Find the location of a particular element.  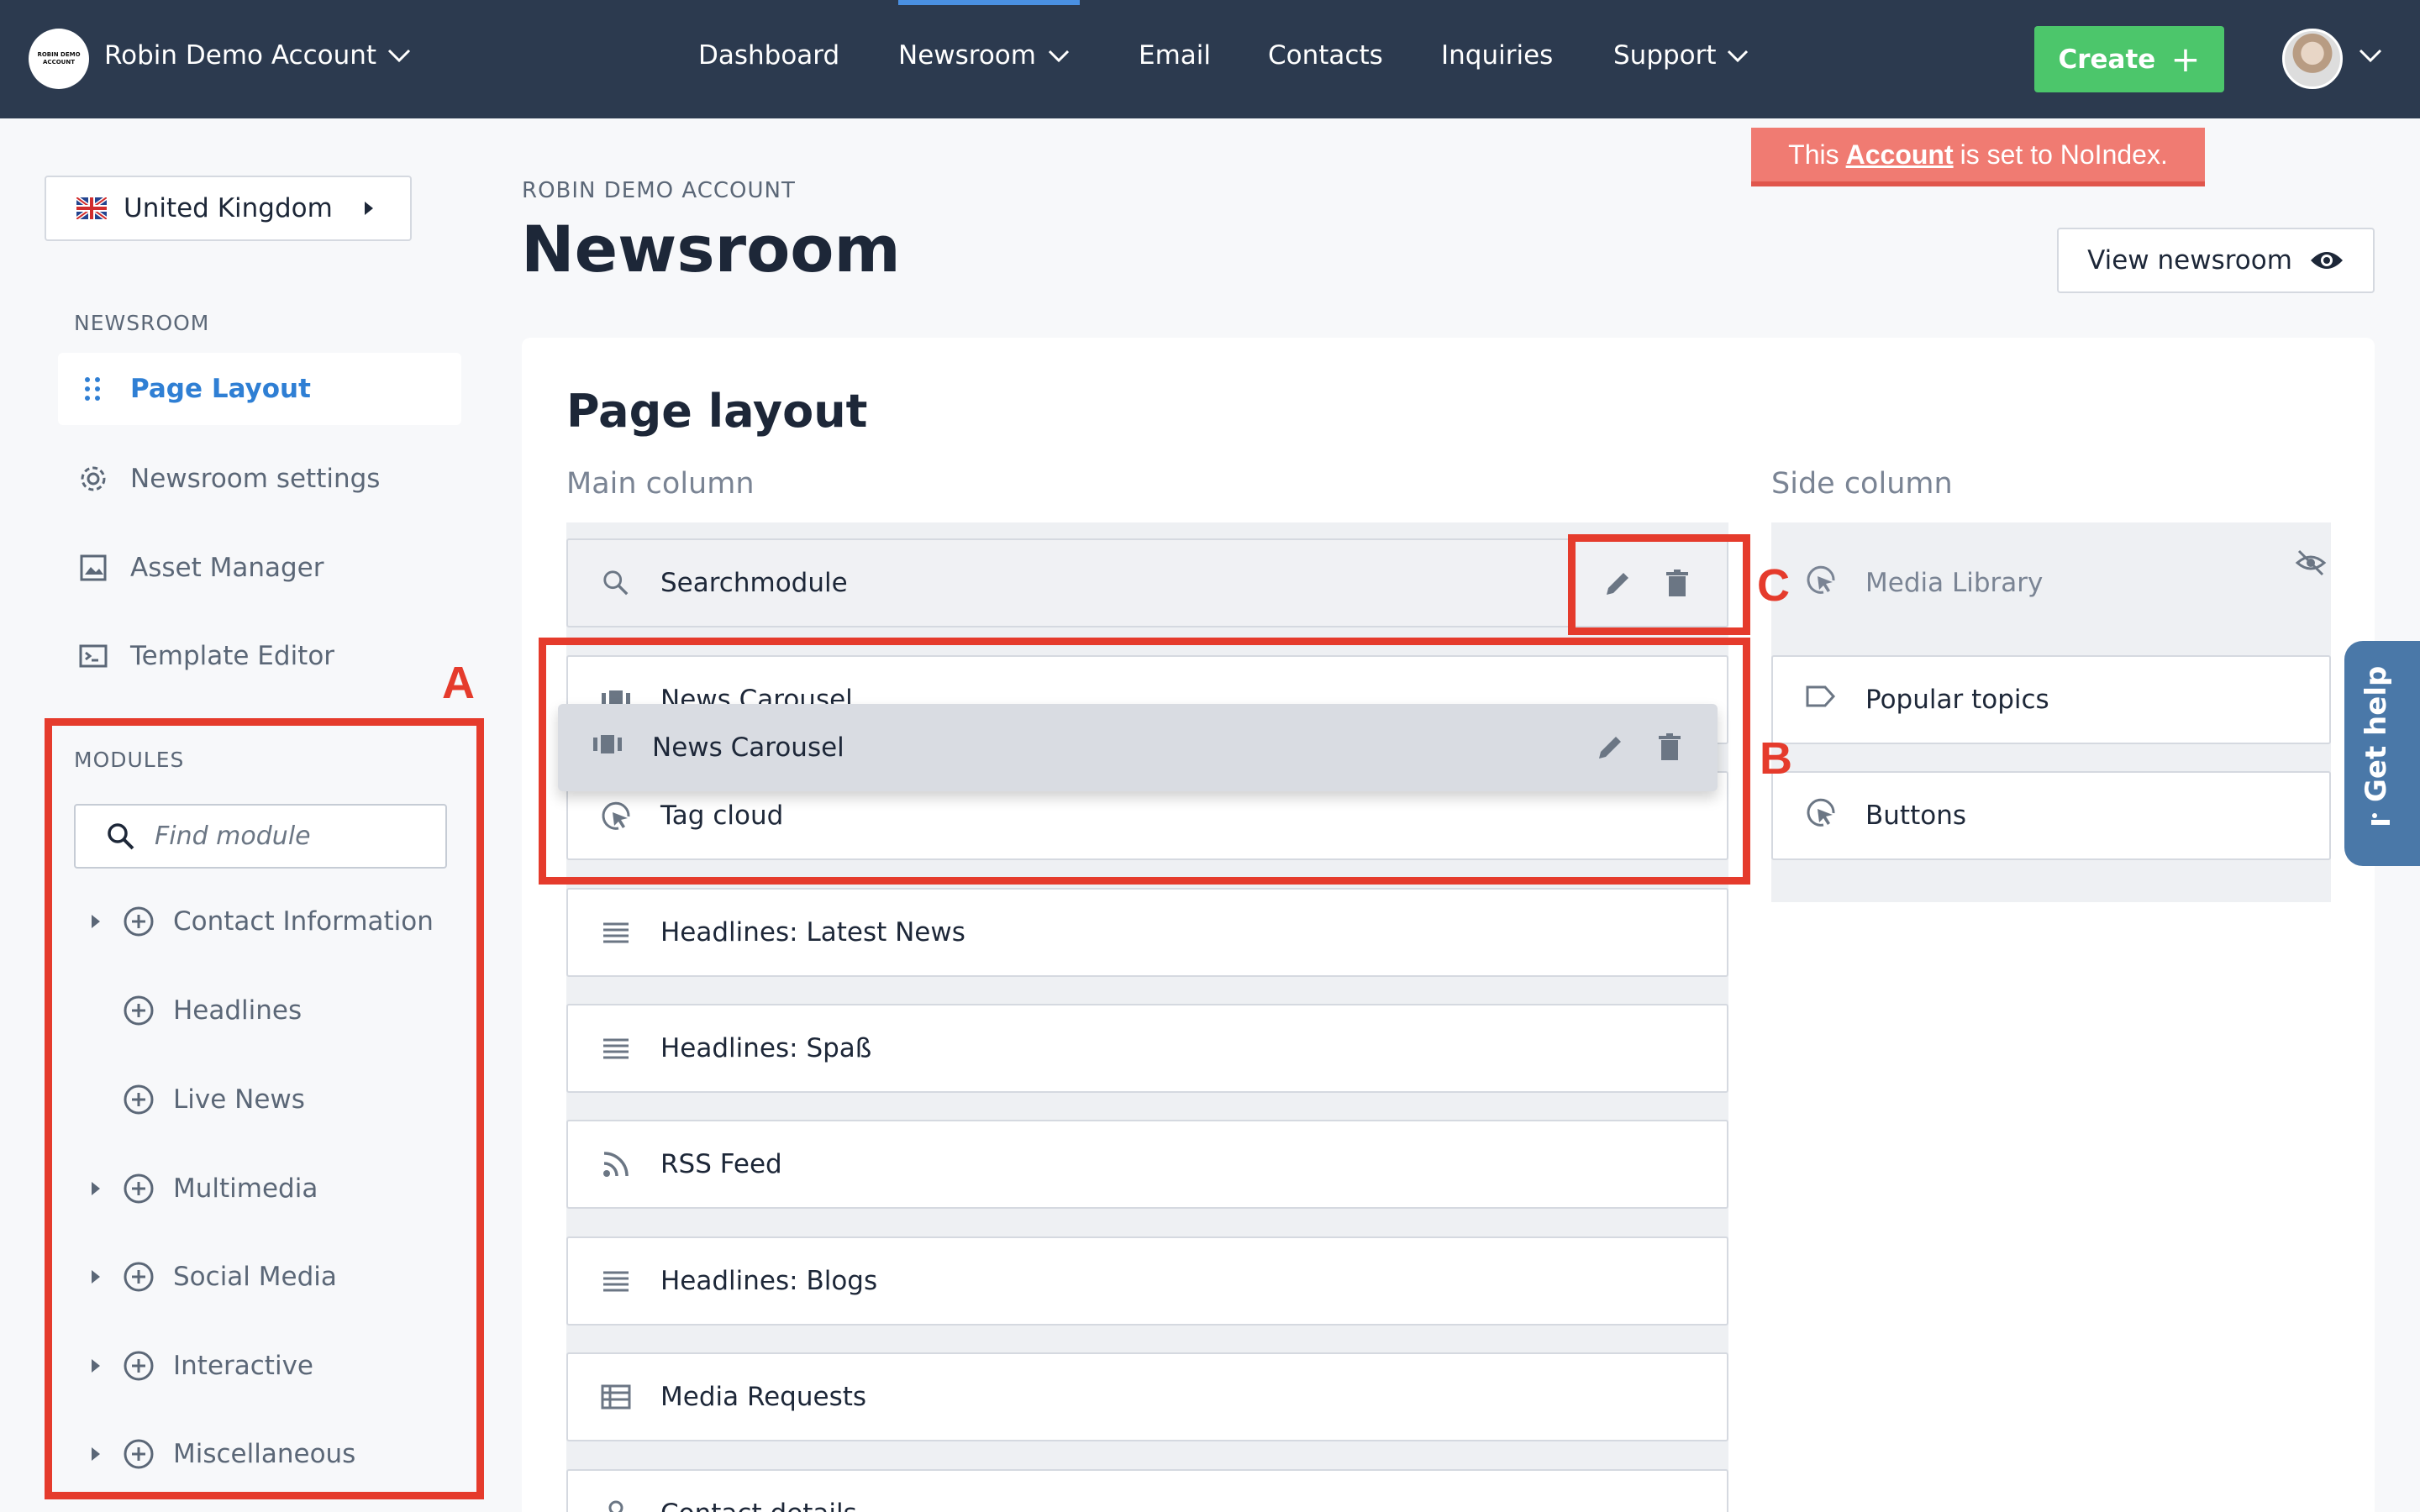

gear-icon is located at coordinates (93, 479).